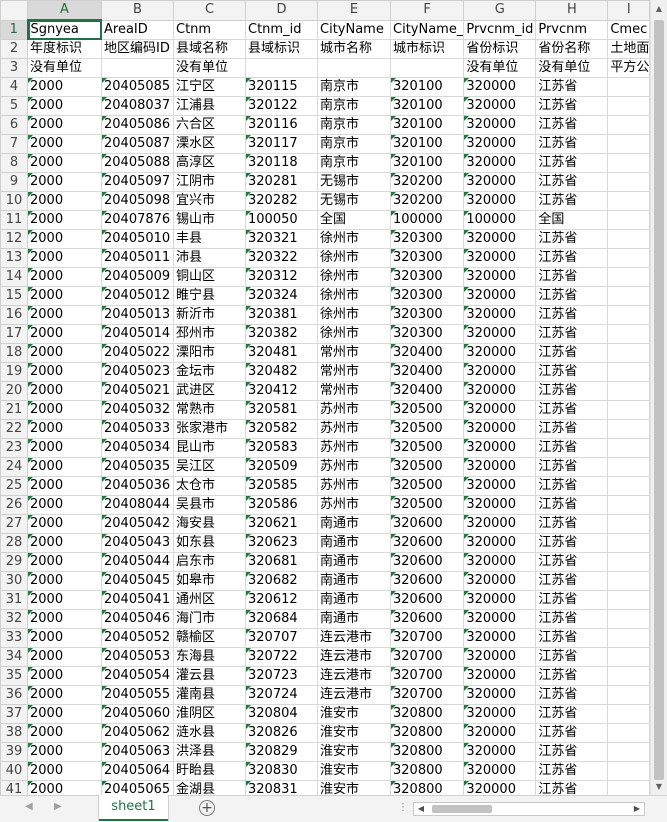  Describe the element at coordinates (354, 49) in the screenshot. I see `cell: 城市名称` at that location.